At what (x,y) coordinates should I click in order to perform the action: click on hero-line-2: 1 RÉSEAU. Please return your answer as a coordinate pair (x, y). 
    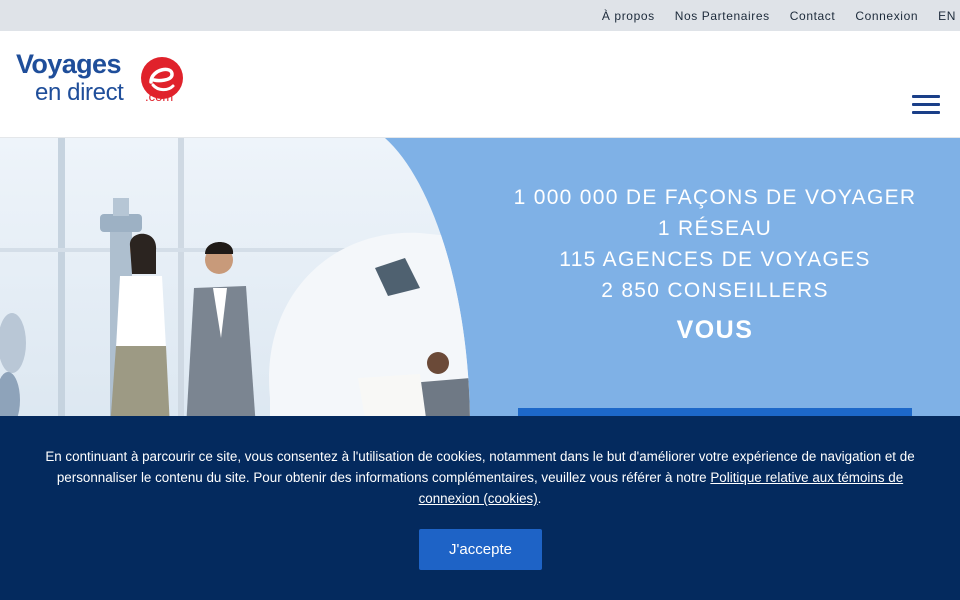
    Looking at the image, I should click on (715, 228).